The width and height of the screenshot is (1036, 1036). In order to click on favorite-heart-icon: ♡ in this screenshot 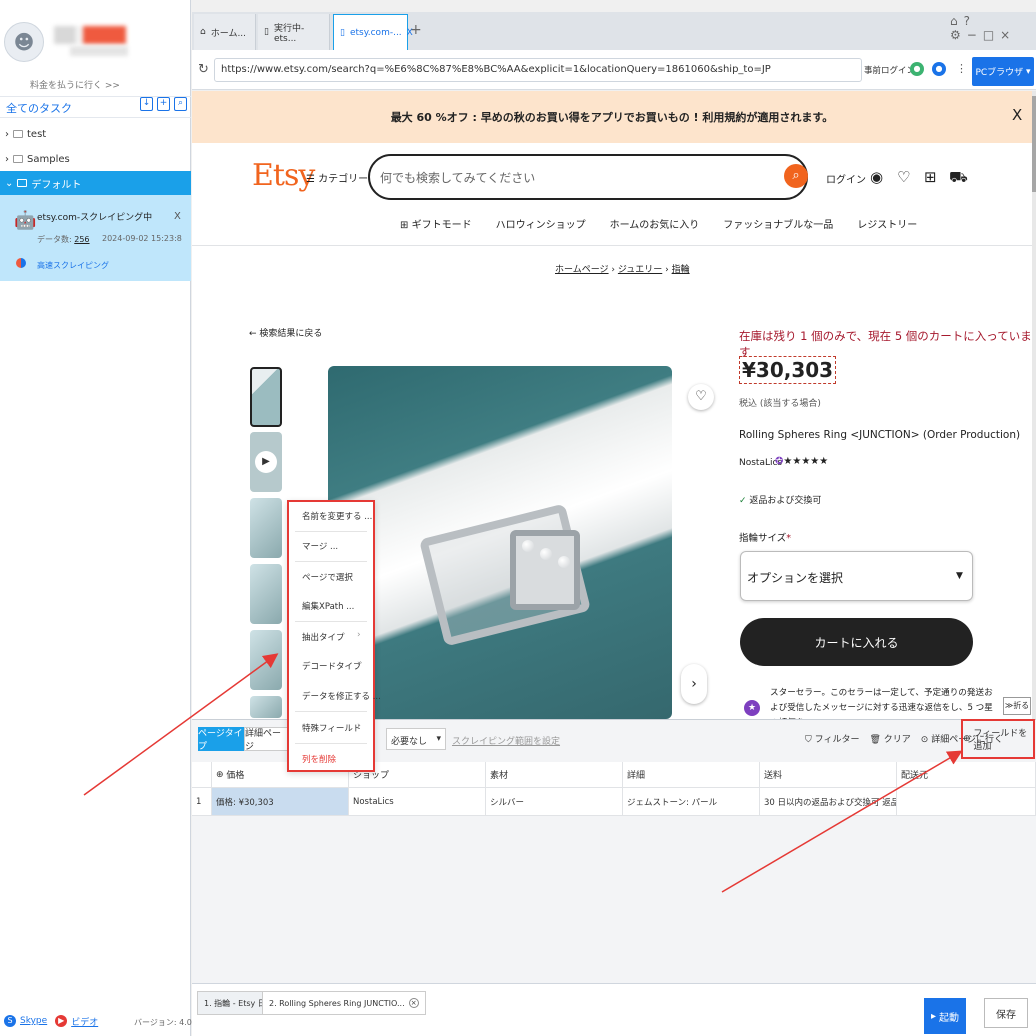, I will do `click(701, 397)`.